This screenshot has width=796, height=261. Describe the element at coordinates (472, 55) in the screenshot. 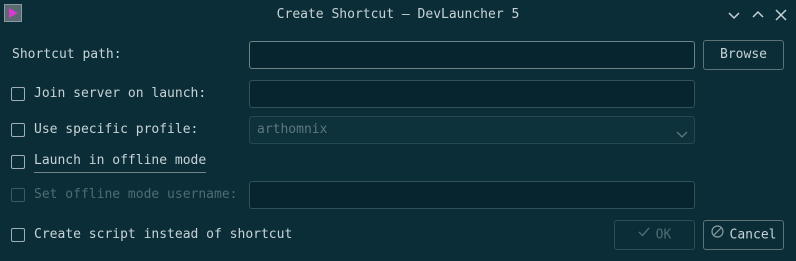

I see `shortcut-path-input` at that location.